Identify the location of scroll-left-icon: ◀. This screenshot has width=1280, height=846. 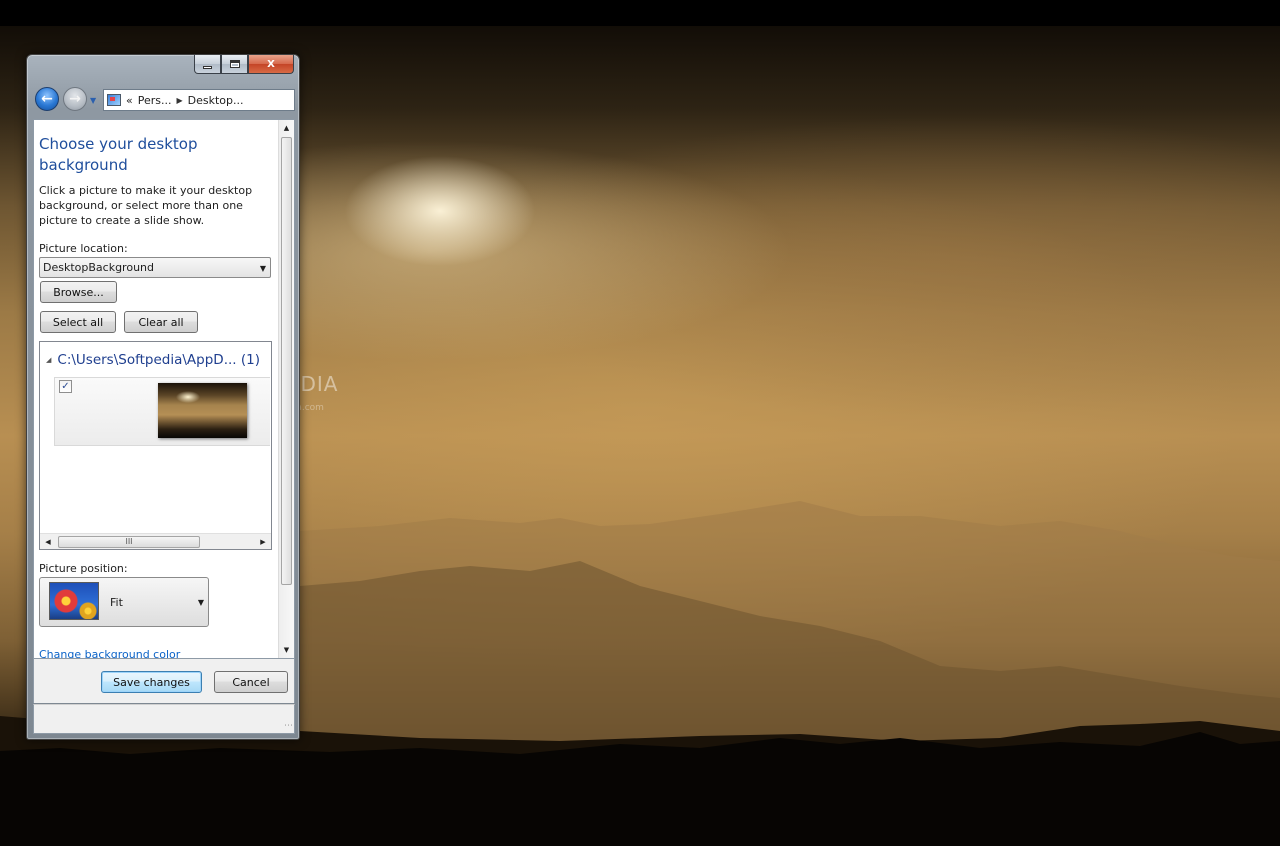
(48, 541).